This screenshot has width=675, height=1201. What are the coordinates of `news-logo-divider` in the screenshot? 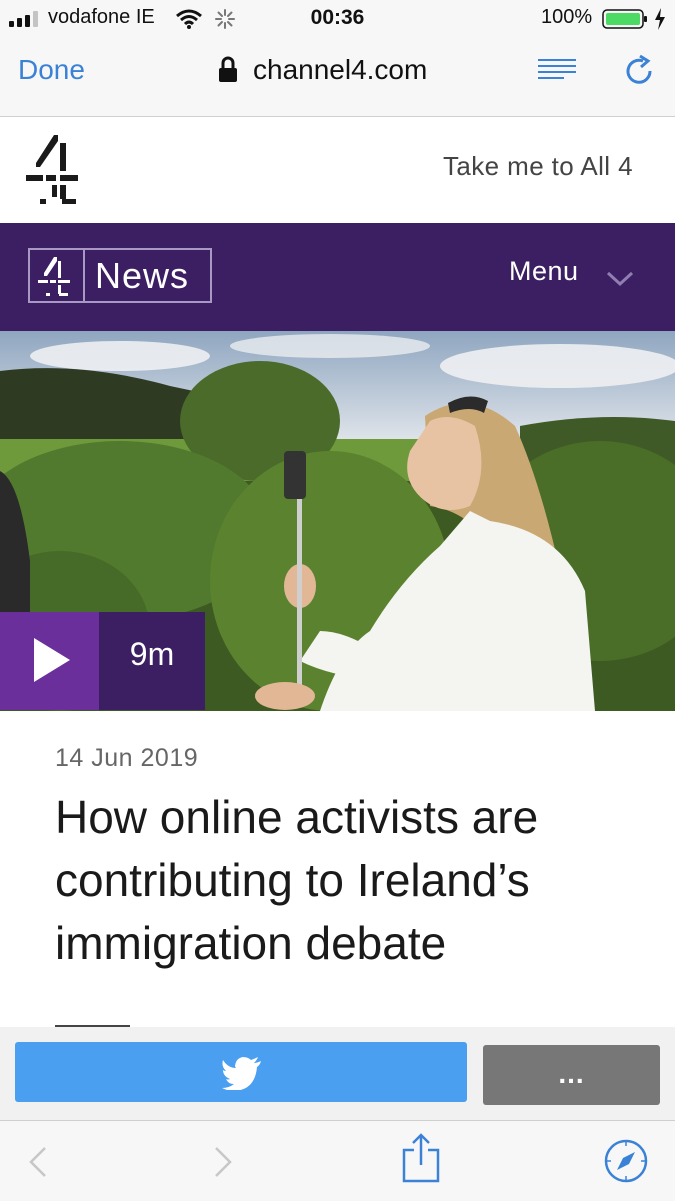 It's located at (84, 275).